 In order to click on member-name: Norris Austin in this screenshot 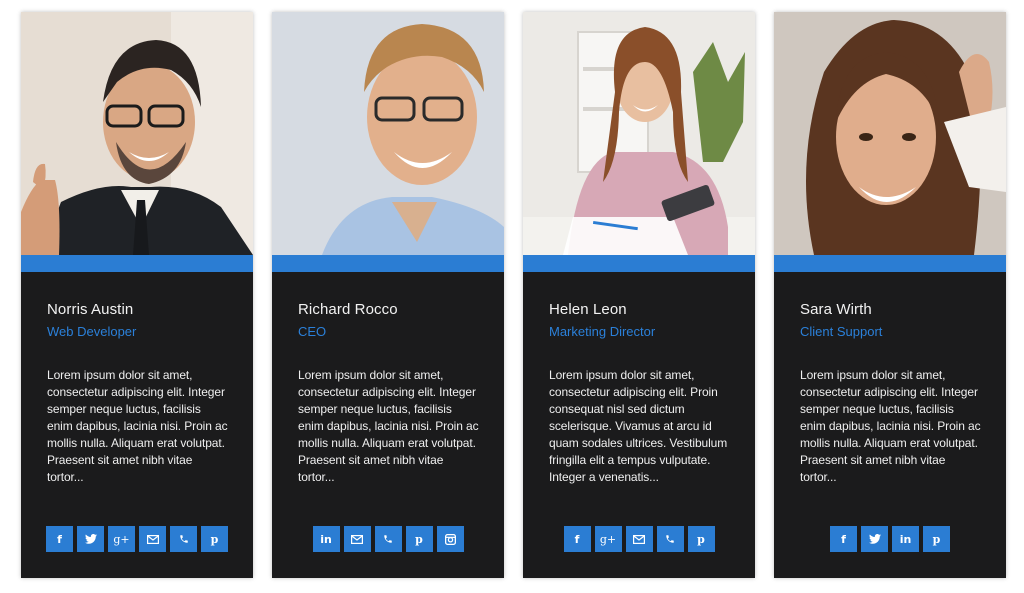, I will do `click(90, 309)`.